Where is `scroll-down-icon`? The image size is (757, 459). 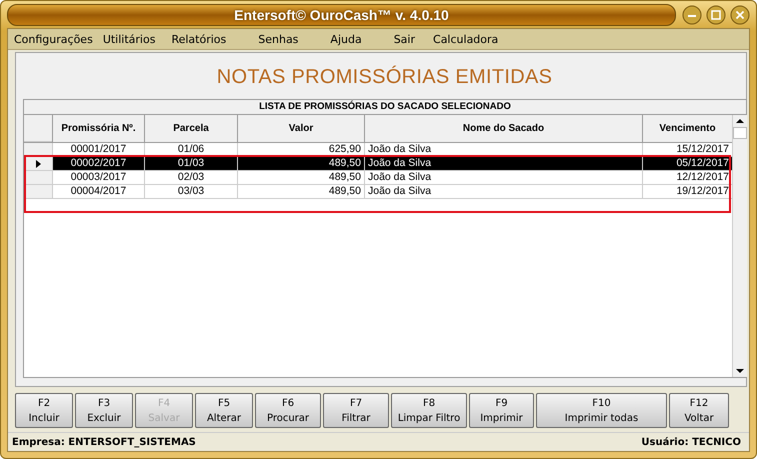 scroll-down-icon is located at coordinates (740, 371).